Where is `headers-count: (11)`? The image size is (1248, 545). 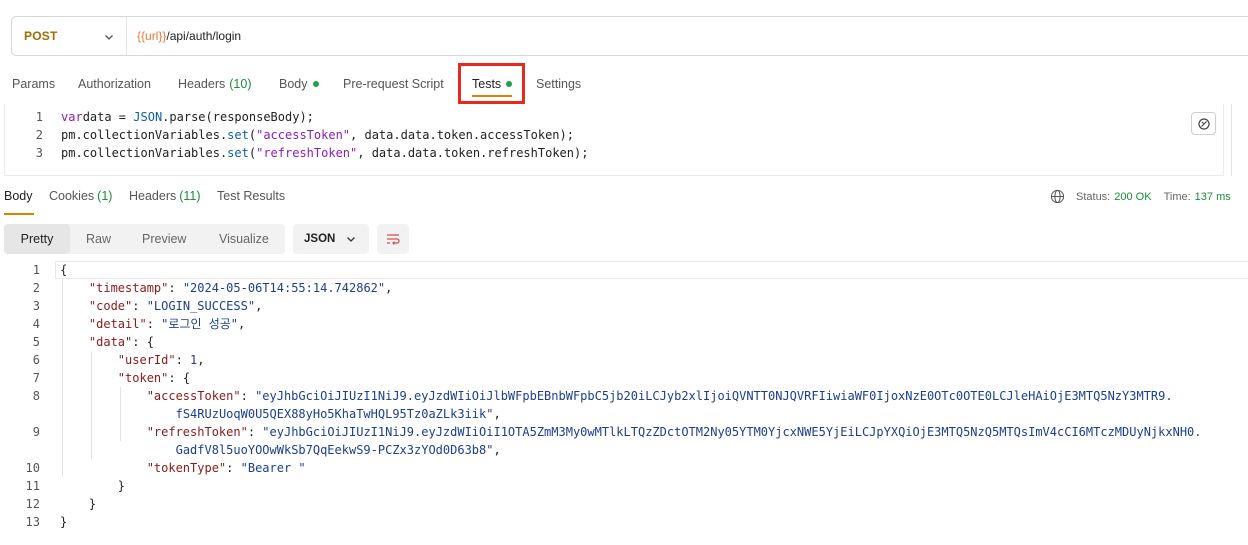
headers-count: (11) is located at coordinates (190, 196).